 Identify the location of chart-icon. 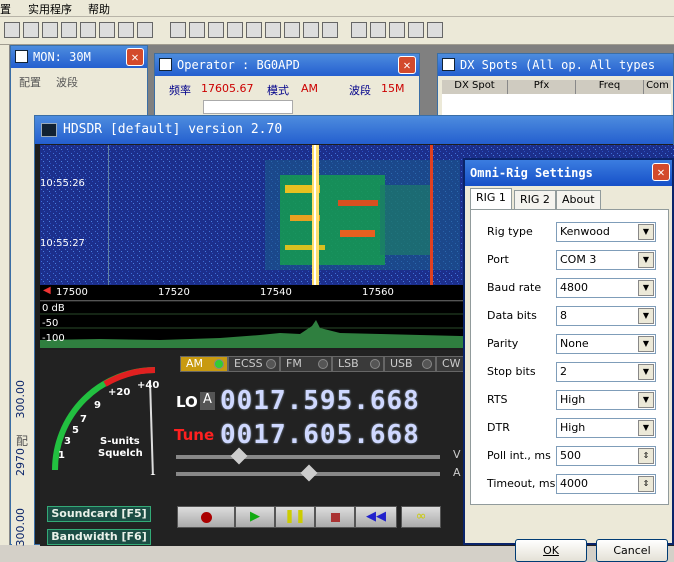
(145, 30).